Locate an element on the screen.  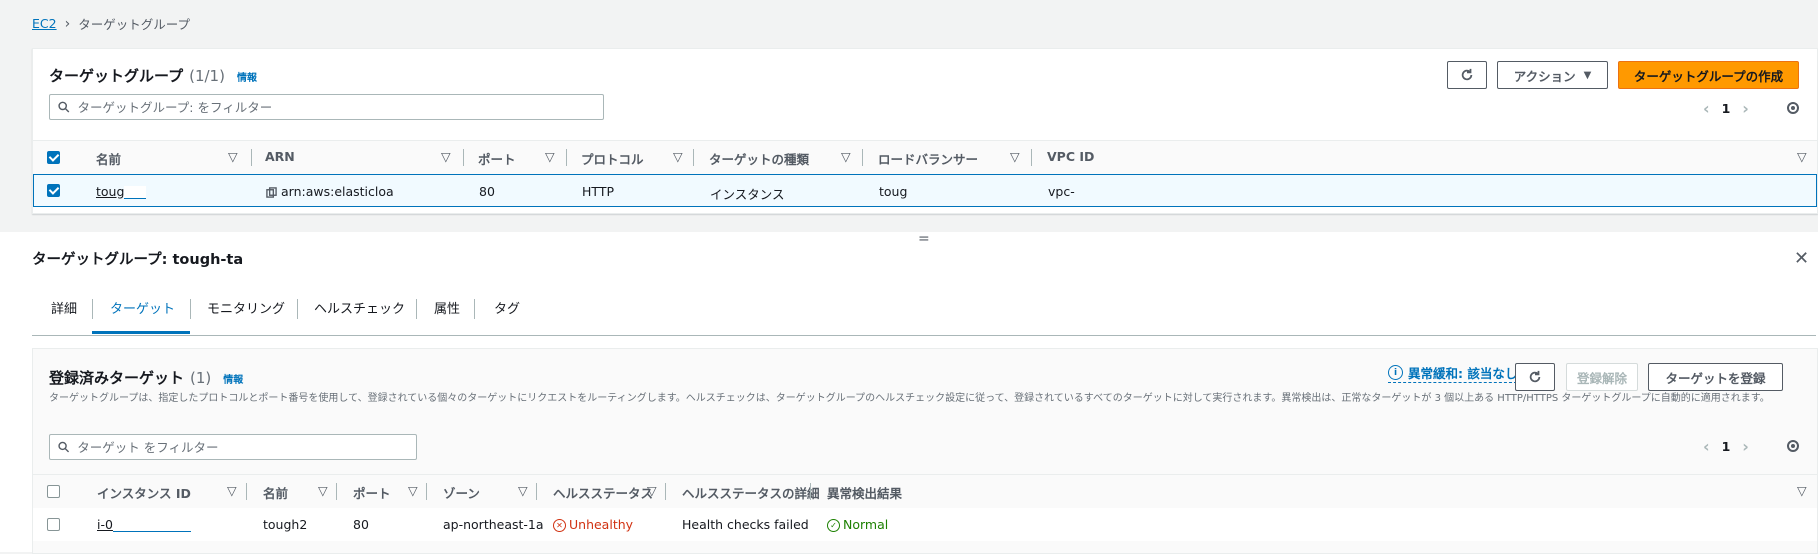
anomaly-mitigation-link: i 異常緩和: 該当なし is located at coordinates (1453, 373).